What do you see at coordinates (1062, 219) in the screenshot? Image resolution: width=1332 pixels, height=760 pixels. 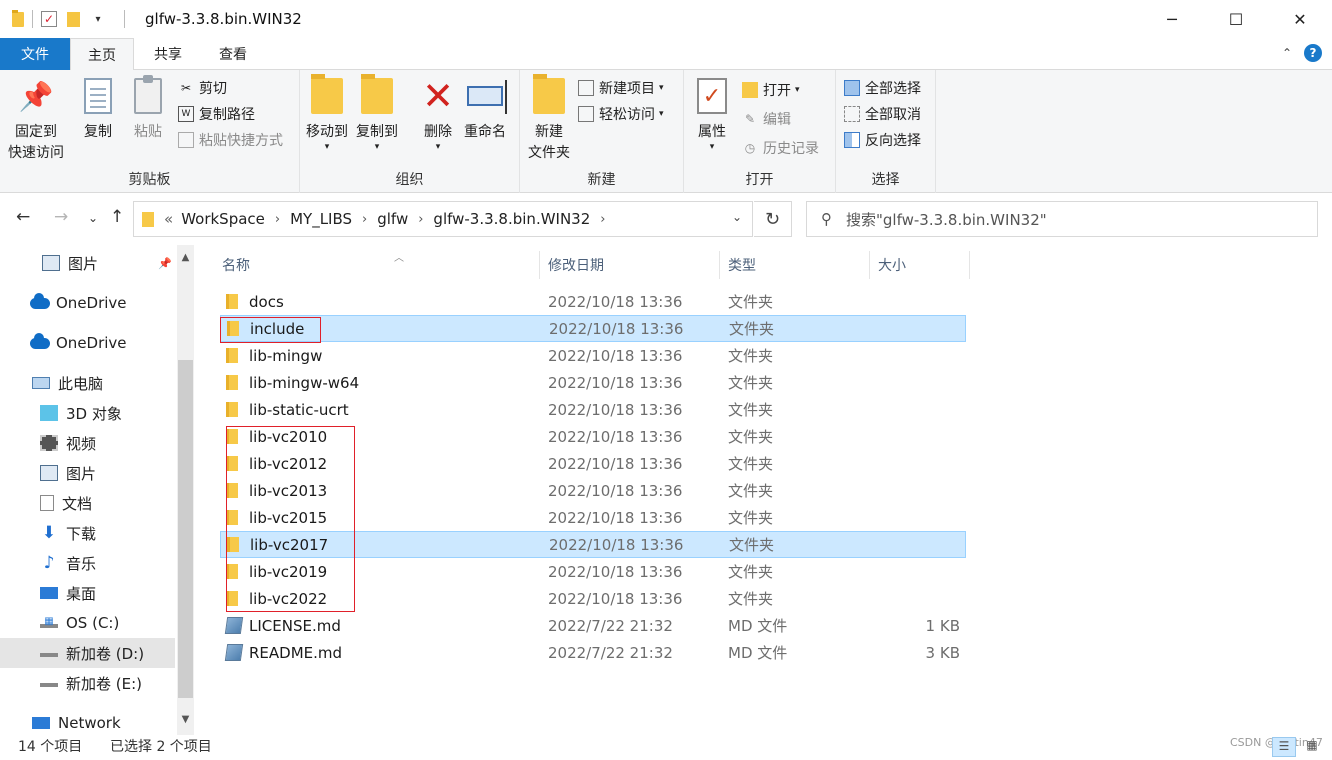 I see `search-box: ⚲ 搜索"glfw-3.3.8.bin.WIN32"` at bounding box center [1062, 219].